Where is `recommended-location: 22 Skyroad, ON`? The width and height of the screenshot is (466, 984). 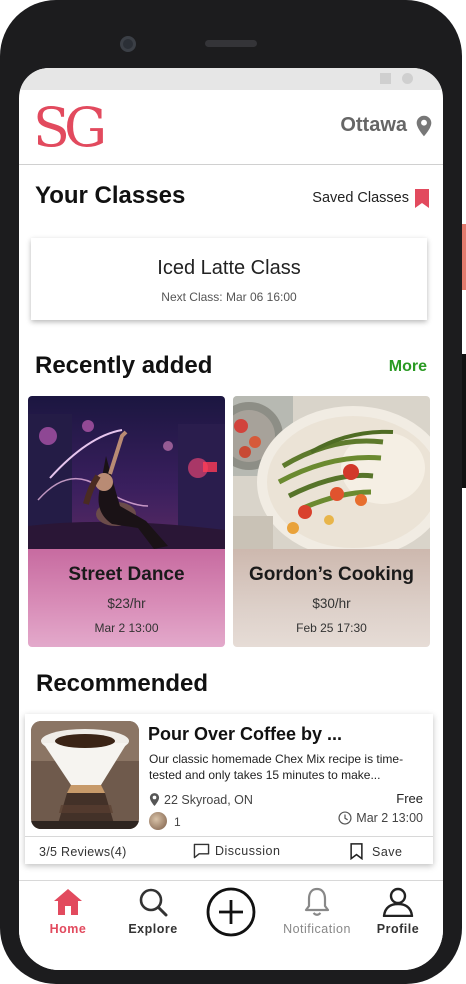
recommended-location: 22 Skyroad, ON is located at coordinates (201, 799).